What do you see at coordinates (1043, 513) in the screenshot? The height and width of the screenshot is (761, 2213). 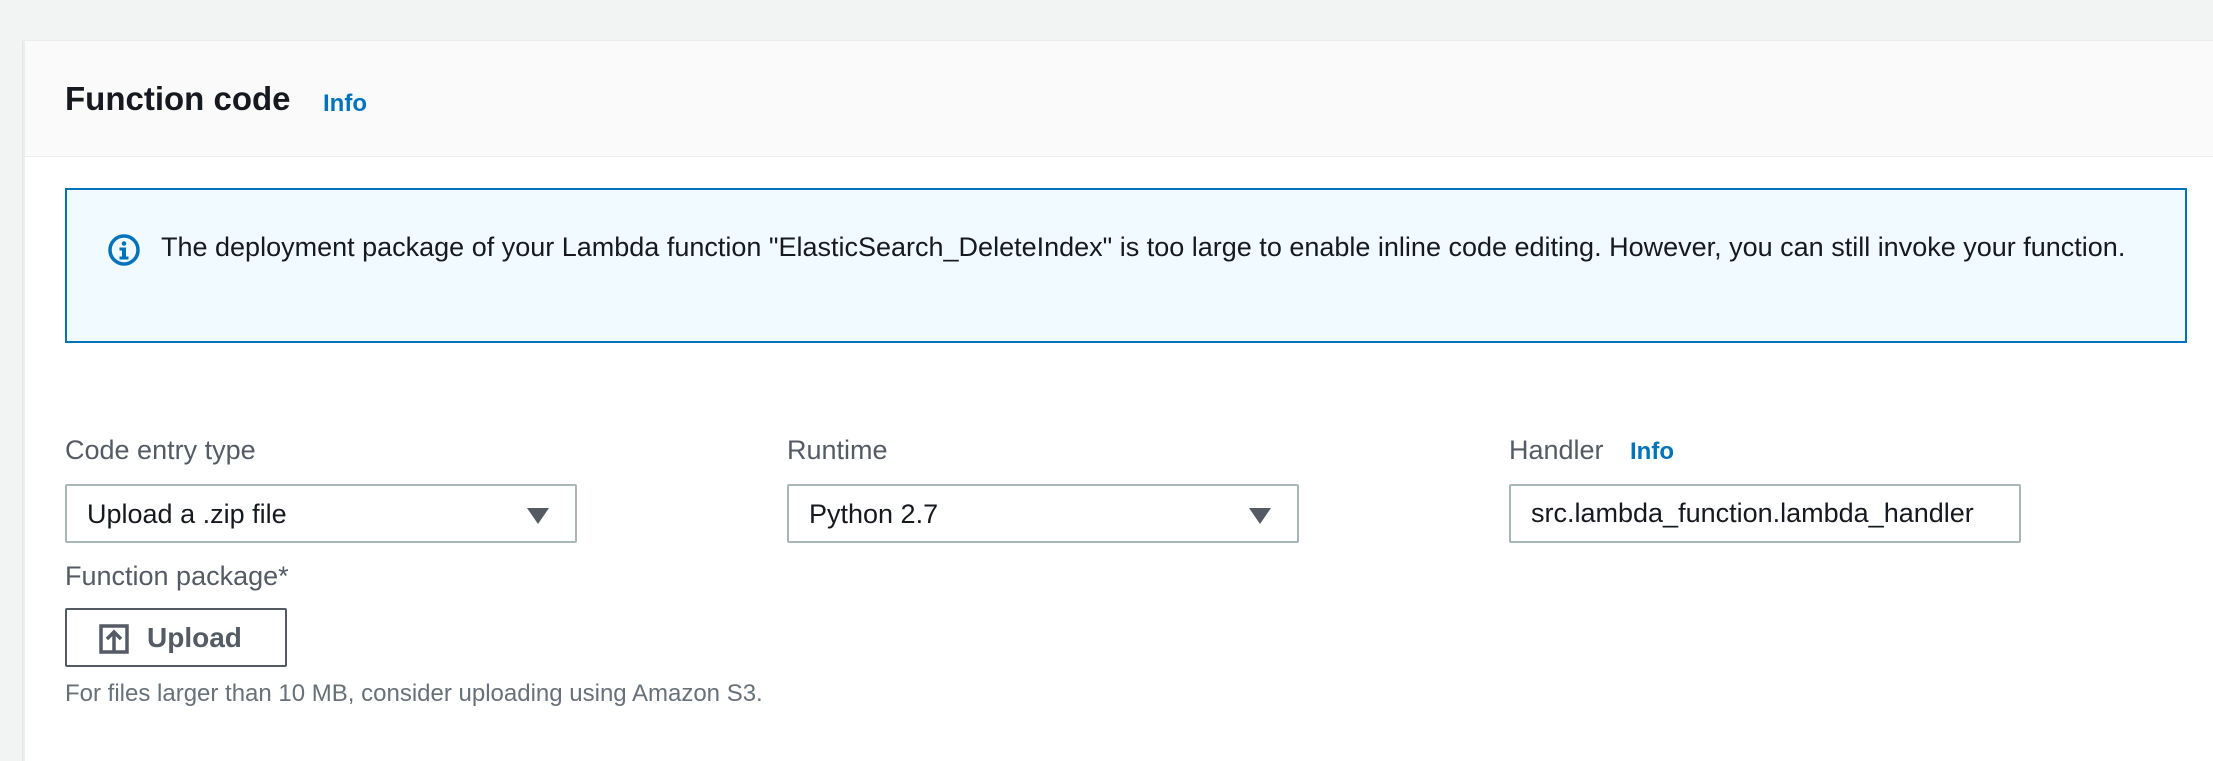 I see `runtime-select: Python 2.7` at bounding box center [1043, 513].